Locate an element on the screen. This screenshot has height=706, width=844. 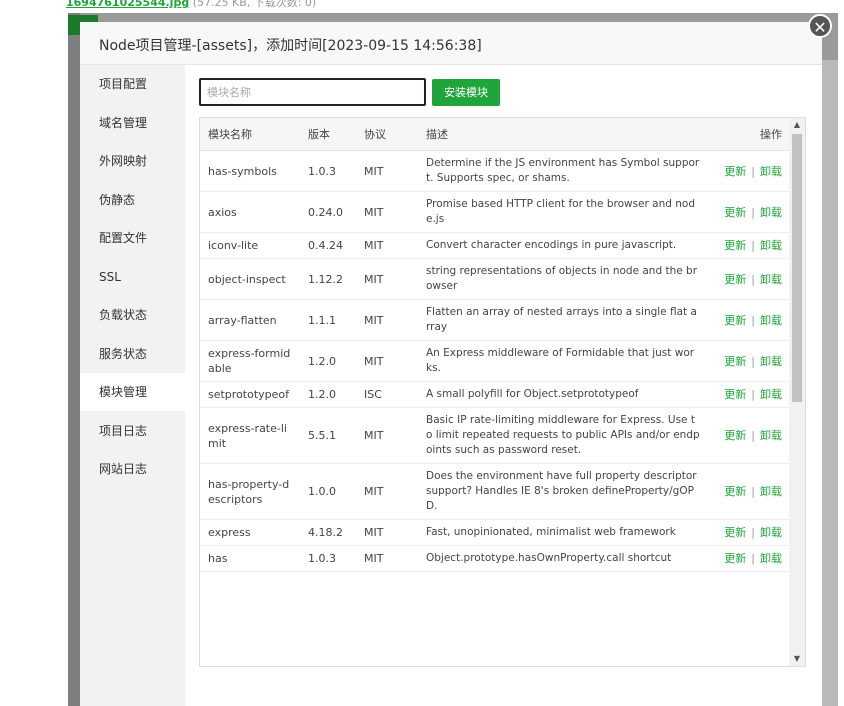
sidebar-item: 项目日志 is located at coordinates (132, 431).